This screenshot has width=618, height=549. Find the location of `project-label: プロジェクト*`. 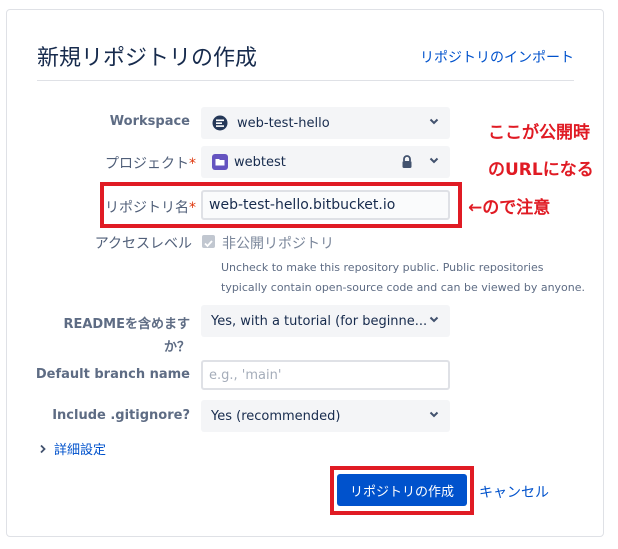

project-label: プロジェクト* is located at coordinates (150, 164).